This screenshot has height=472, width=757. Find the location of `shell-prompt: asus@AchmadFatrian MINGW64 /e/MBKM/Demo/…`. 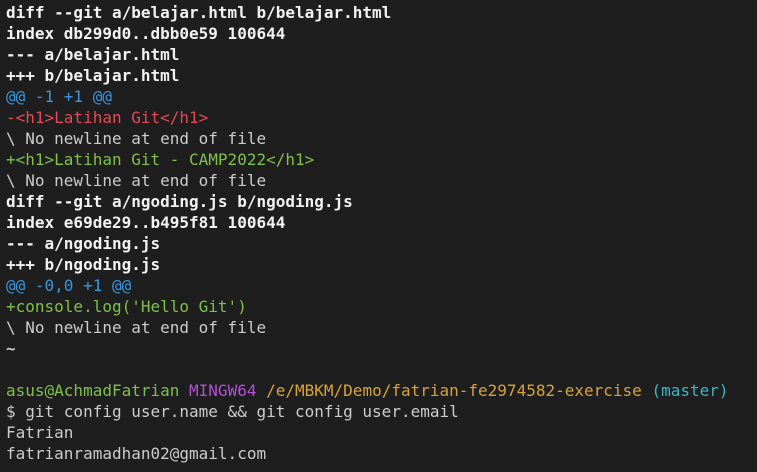

shell-prompt: asus@AchmadFatrian MINGW64 /e/MBKM/Demo/… is located at coordinates (367, 390).